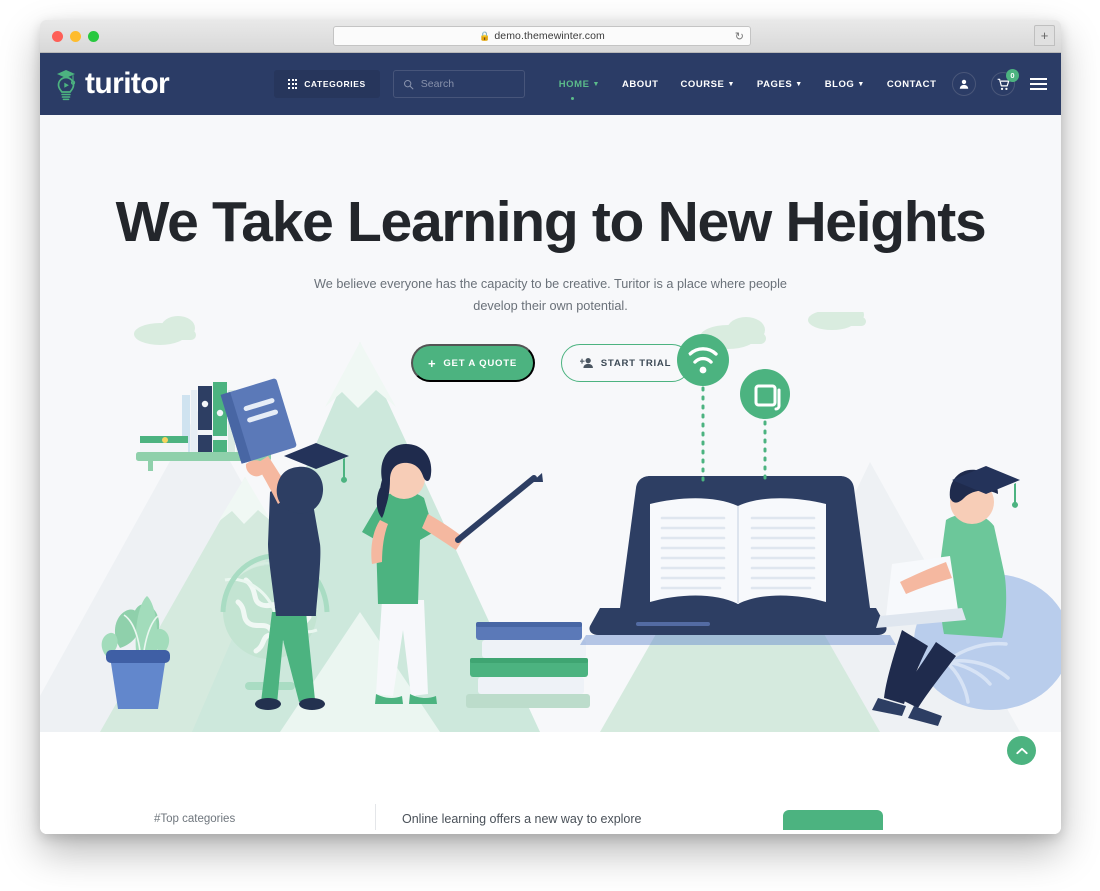  What do you see at coordinates (93, 36) in the screenshot?
I see `window-zoom-button` at bounding box center [93, 36].